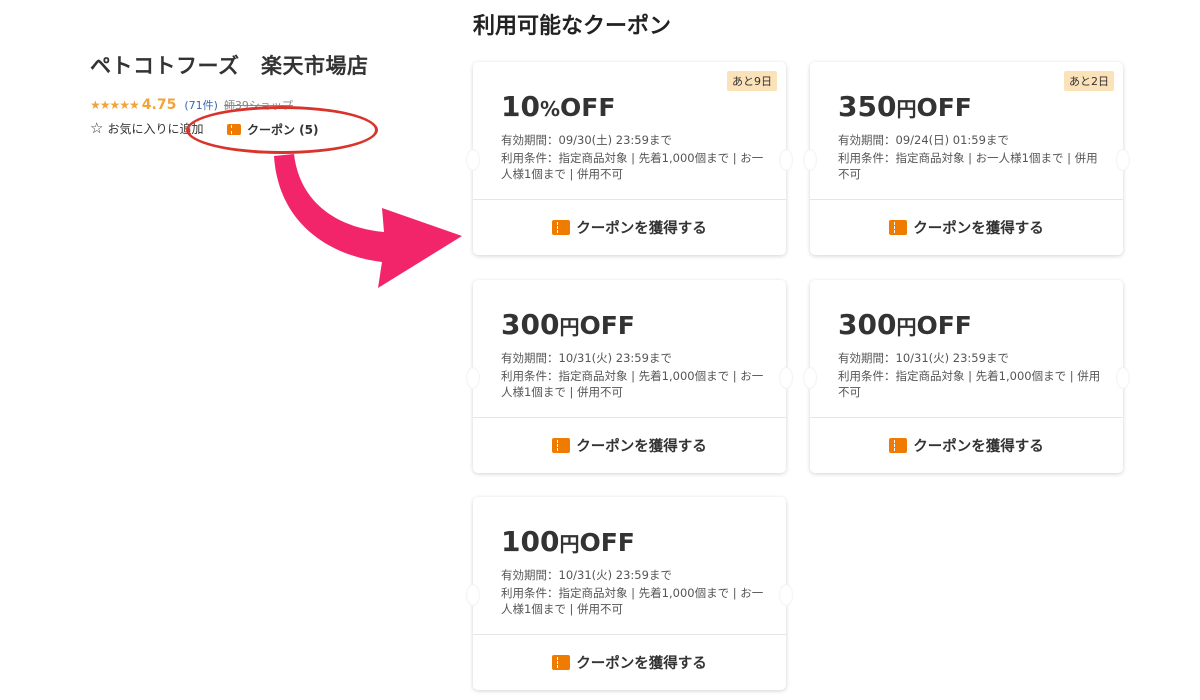 The width and height of the screenshot is (1200, 700). What do you see at coordinates (586, 140) in the screenshot?
I see `coupon-validity: 有効期間：09/30(土) 23:59まで` at bounding box center [586, 140].